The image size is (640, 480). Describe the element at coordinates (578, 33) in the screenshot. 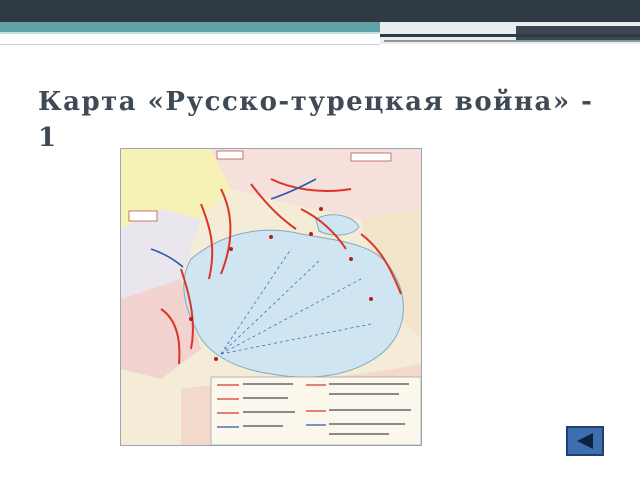

I see `header-right-dark-bar` at that location.